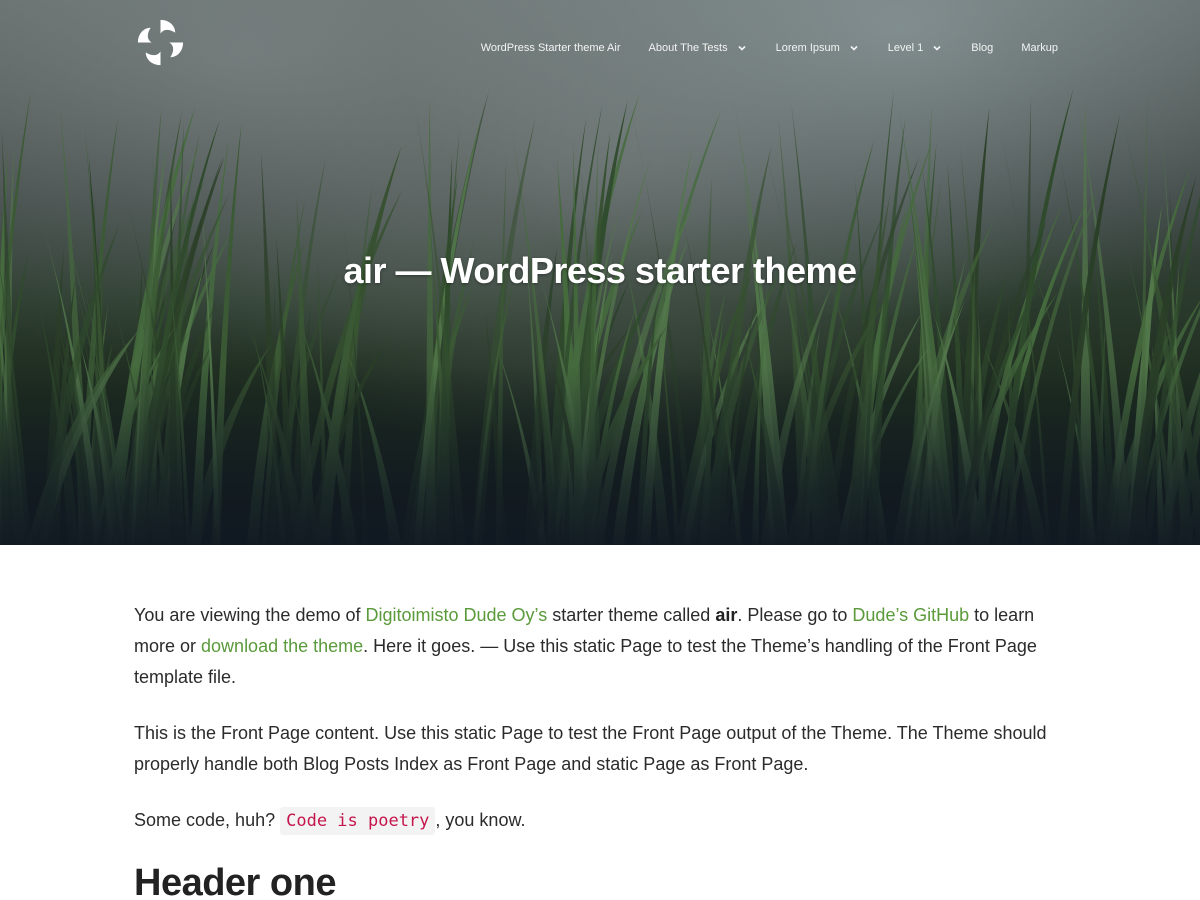 Image resolution: width=1200 pixels, height=900 pixels. I want to click on nav-item-label: Markup, so click(1039, 48).